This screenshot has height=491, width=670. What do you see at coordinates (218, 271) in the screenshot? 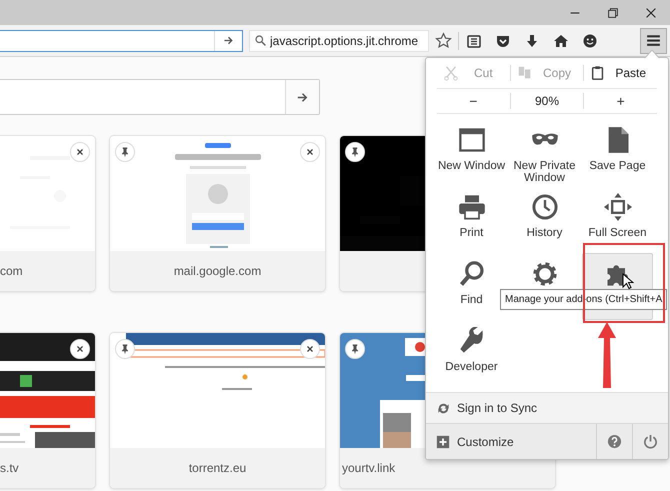
I see `tile-title: mail.google.com` at bounding box center [218, 271].